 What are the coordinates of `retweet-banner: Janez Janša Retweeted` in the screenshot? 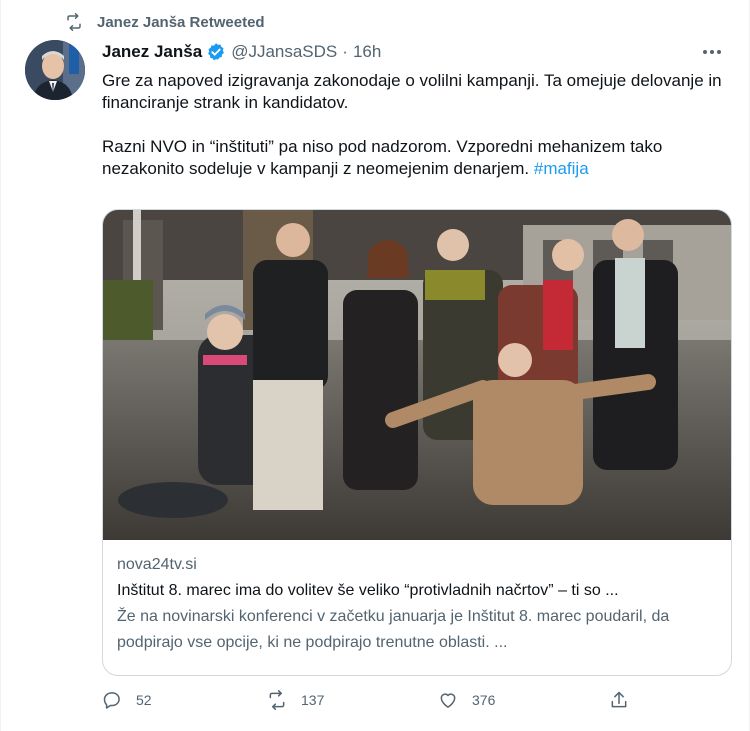 It's located at (165, 22).